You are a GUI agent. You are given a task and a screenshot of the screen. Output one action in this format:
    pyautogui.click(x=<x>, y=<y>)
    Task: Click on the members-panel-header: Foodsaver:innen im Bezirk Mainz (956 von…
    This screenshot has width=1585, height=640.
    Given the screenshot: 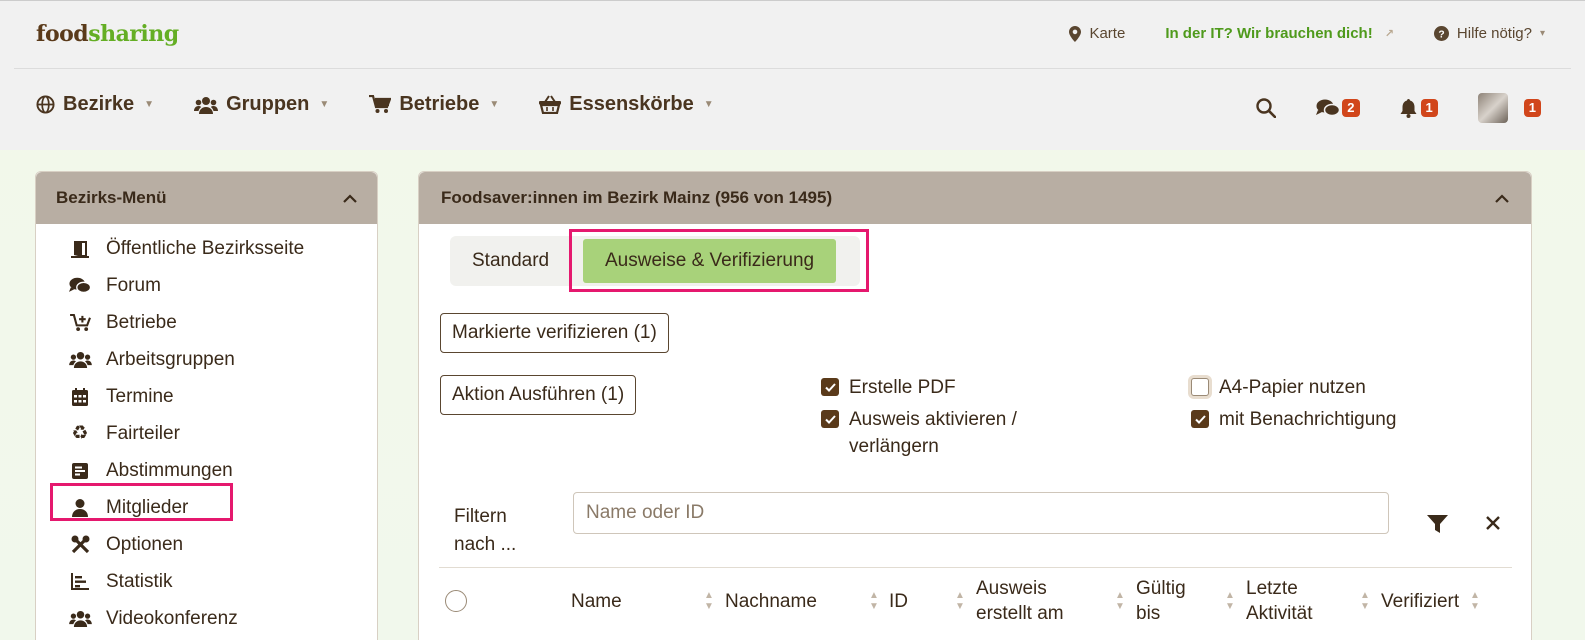 What is the action you would take?
    pyautogui.click(x=975, y=198)
    